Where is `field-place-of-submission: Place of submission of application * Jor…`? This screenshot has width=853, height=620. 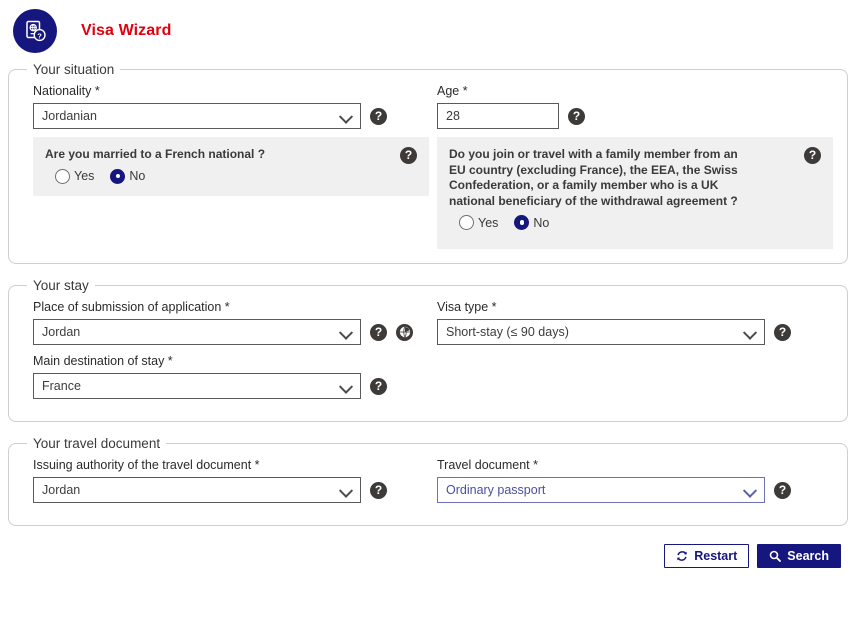
field-place-of-submission: Place of submission of application * Jor… is located at coordinates (234, 322).